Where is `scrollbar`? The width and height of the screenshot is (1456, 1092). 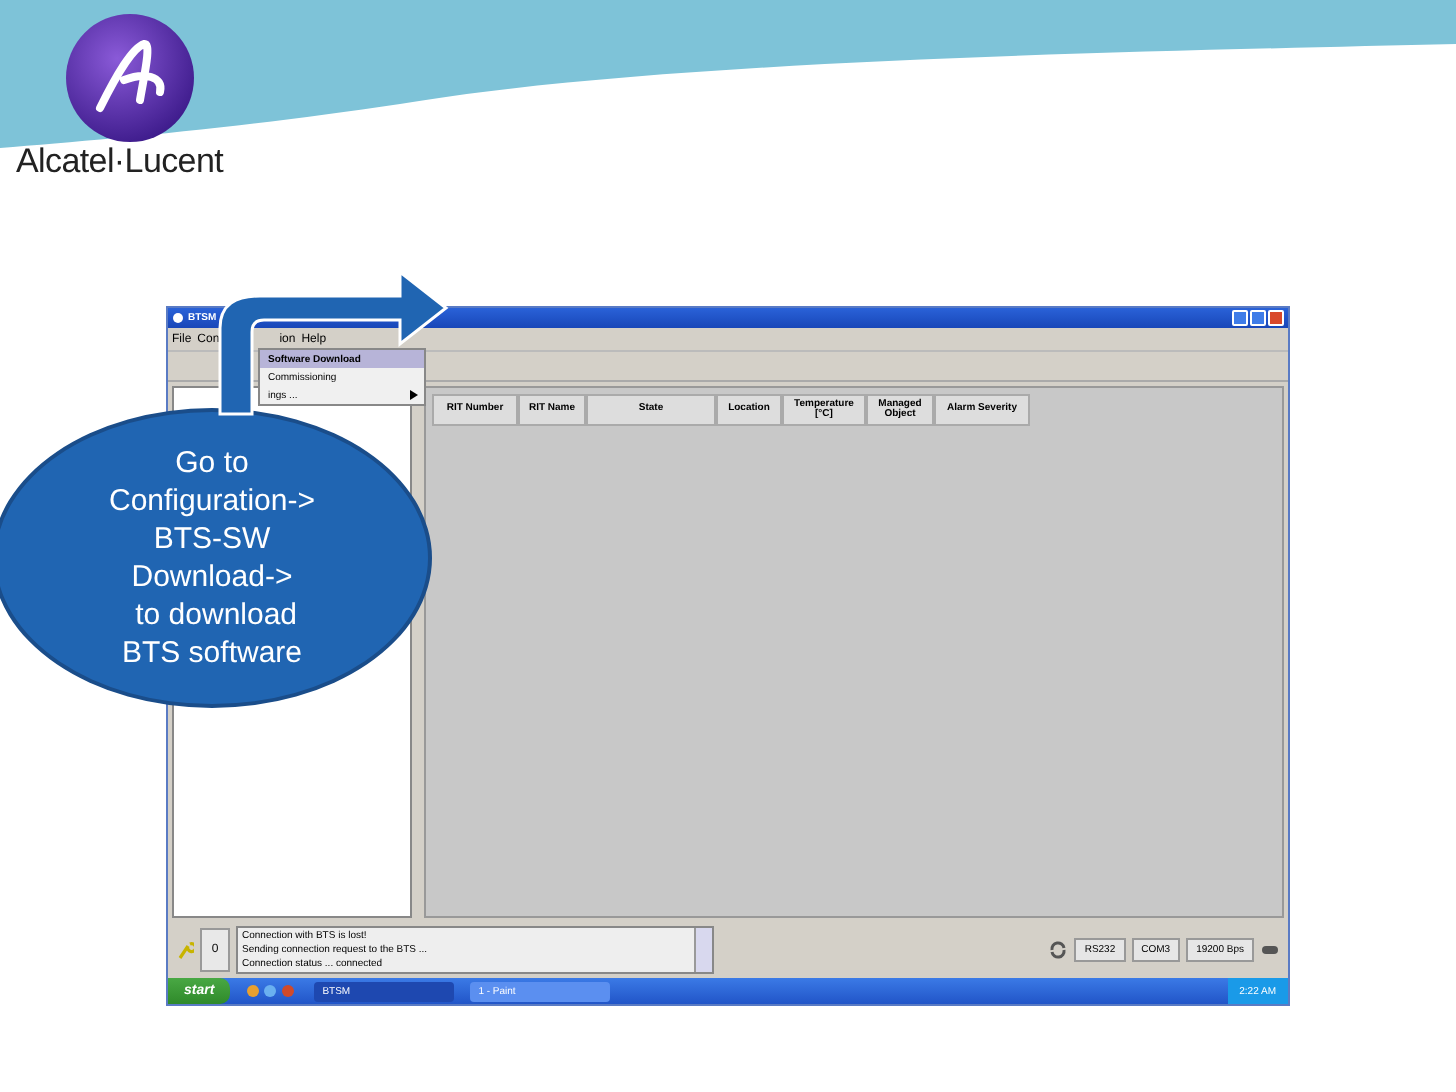
scrollbar is located at coordinates (703, 950).